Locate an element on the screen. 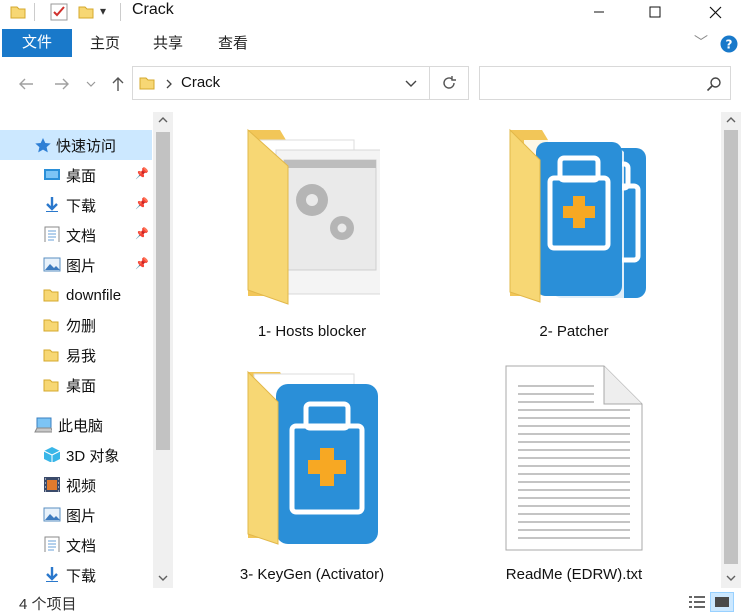 Image resolution: width=745 pixels, height=616 pixels. nav-item-downfile: downfile is located at coordinates (76, 295).